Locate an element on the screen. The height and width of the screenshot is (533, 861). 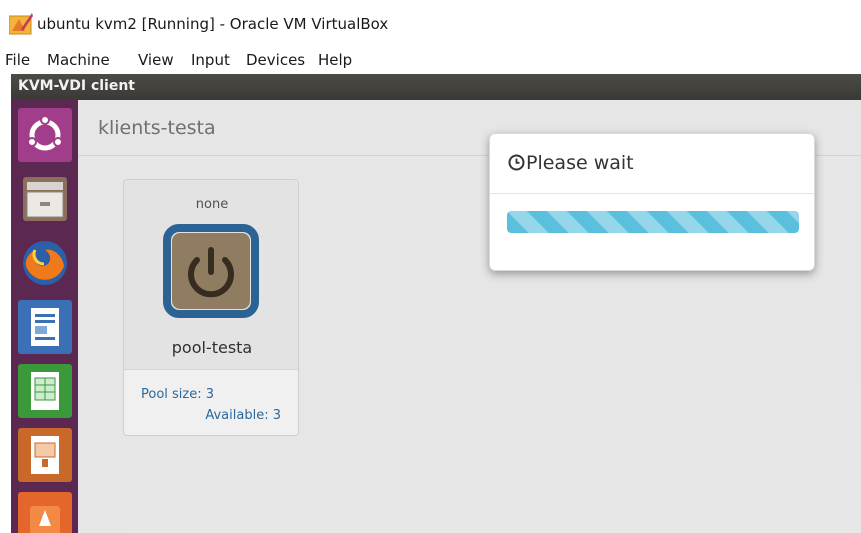
menu-devices: Devices is located at coordinates (275, 60).